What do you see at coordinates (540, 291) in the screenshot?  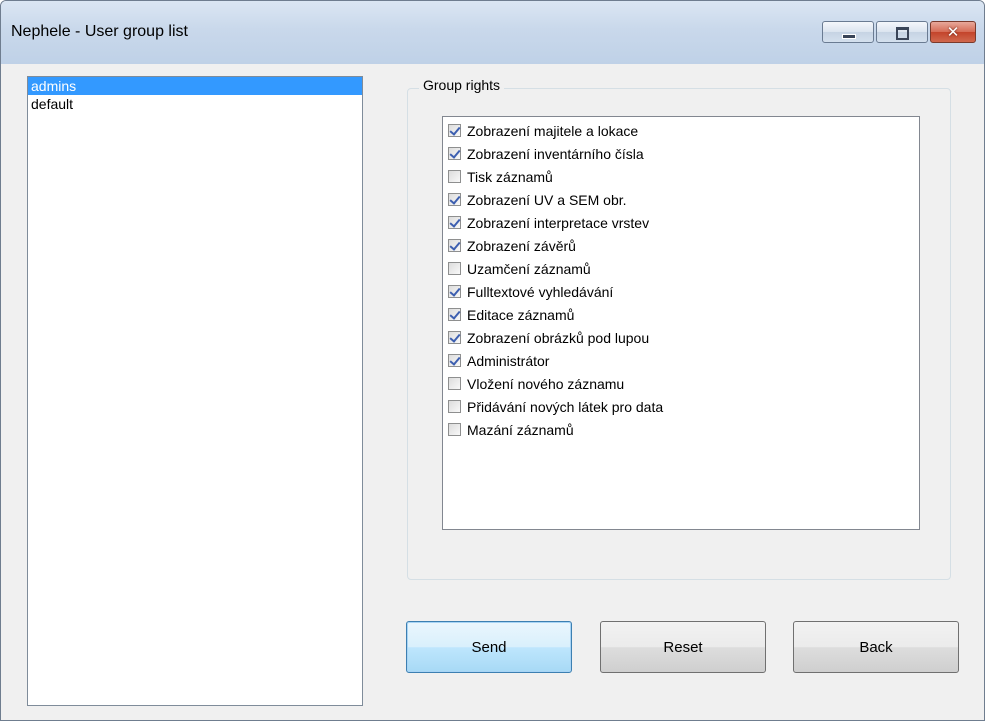 I see `right-item-label: Fulltextové vyhledávání` at bounding box center [540, 291].